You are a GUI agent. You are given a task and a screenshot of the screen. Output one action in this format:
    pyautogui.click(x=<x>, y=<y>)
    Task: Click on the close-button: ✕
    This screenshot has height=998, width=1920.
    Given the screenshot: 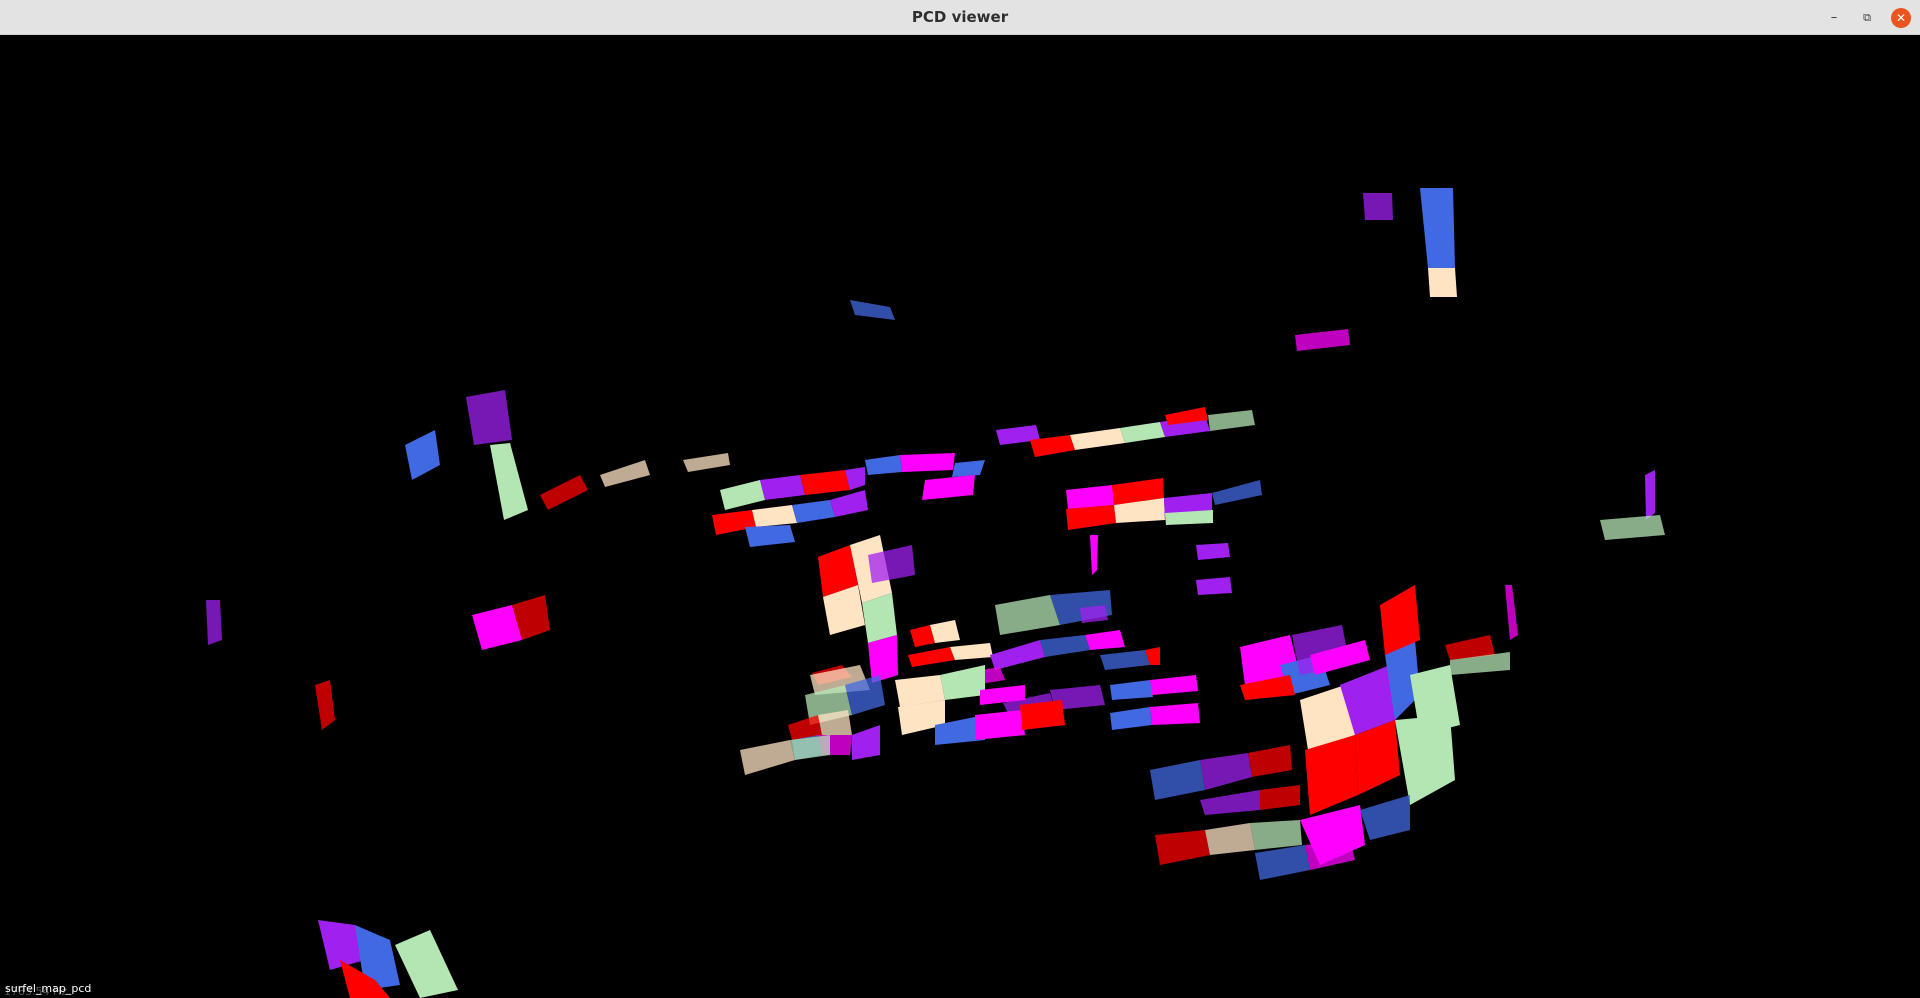 What is the action you would take?
    pyautogui.click(x=1901, y=18)
    